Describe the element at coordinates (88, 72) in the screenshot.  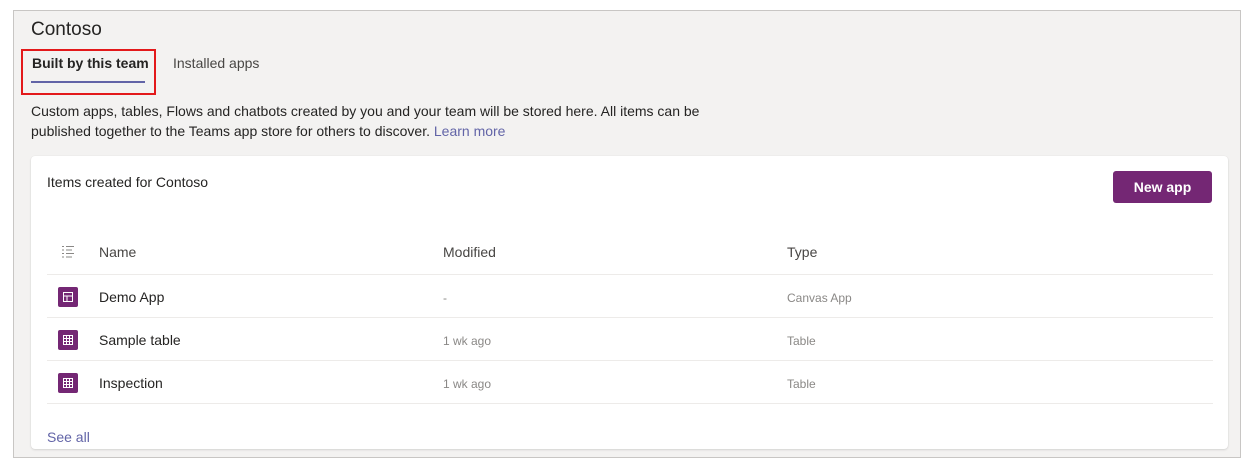
I see `tab-highlight-box` at that location.